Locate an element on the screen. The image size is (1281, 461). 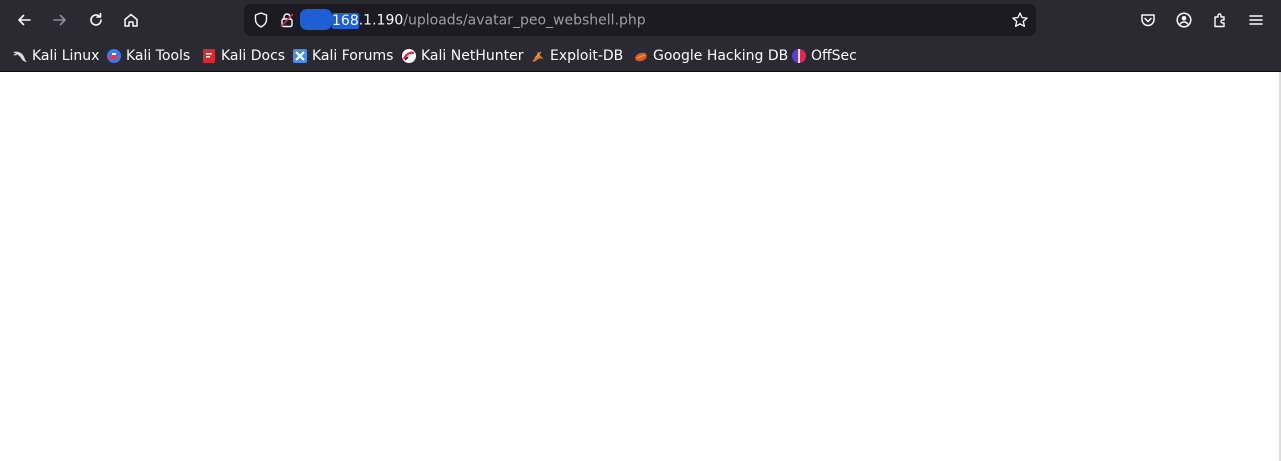
reload-button is located at coordinates (96, 20).